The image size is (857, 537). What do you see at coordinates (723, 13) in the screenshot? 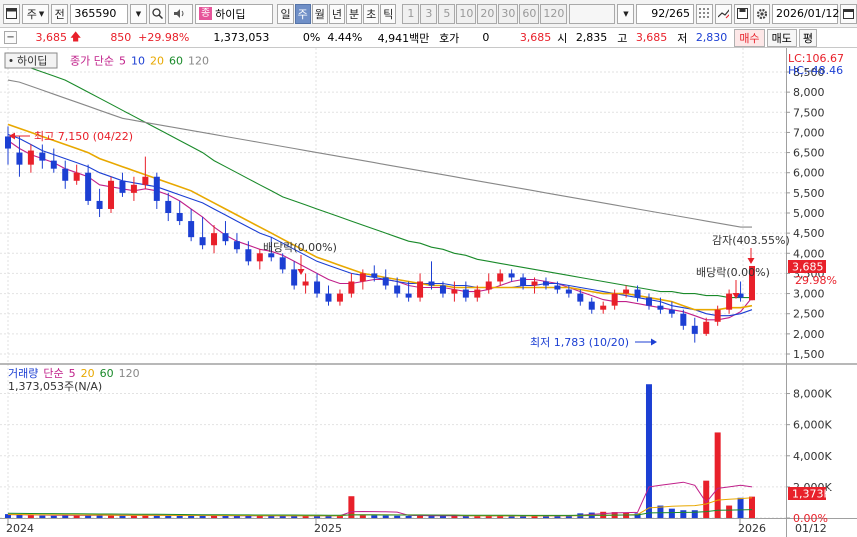
I see `chart-trend-icon` at bounding box center [723, 13].